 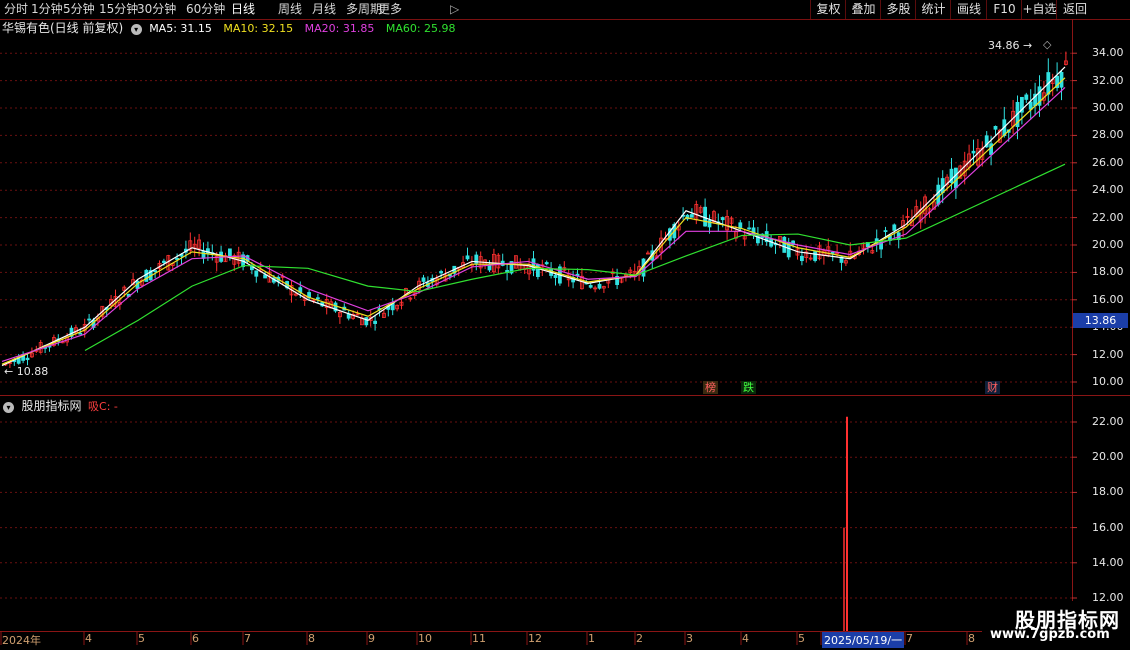 I want to click on toolbar-button-6: +自选, so click(x=1039, y=9).